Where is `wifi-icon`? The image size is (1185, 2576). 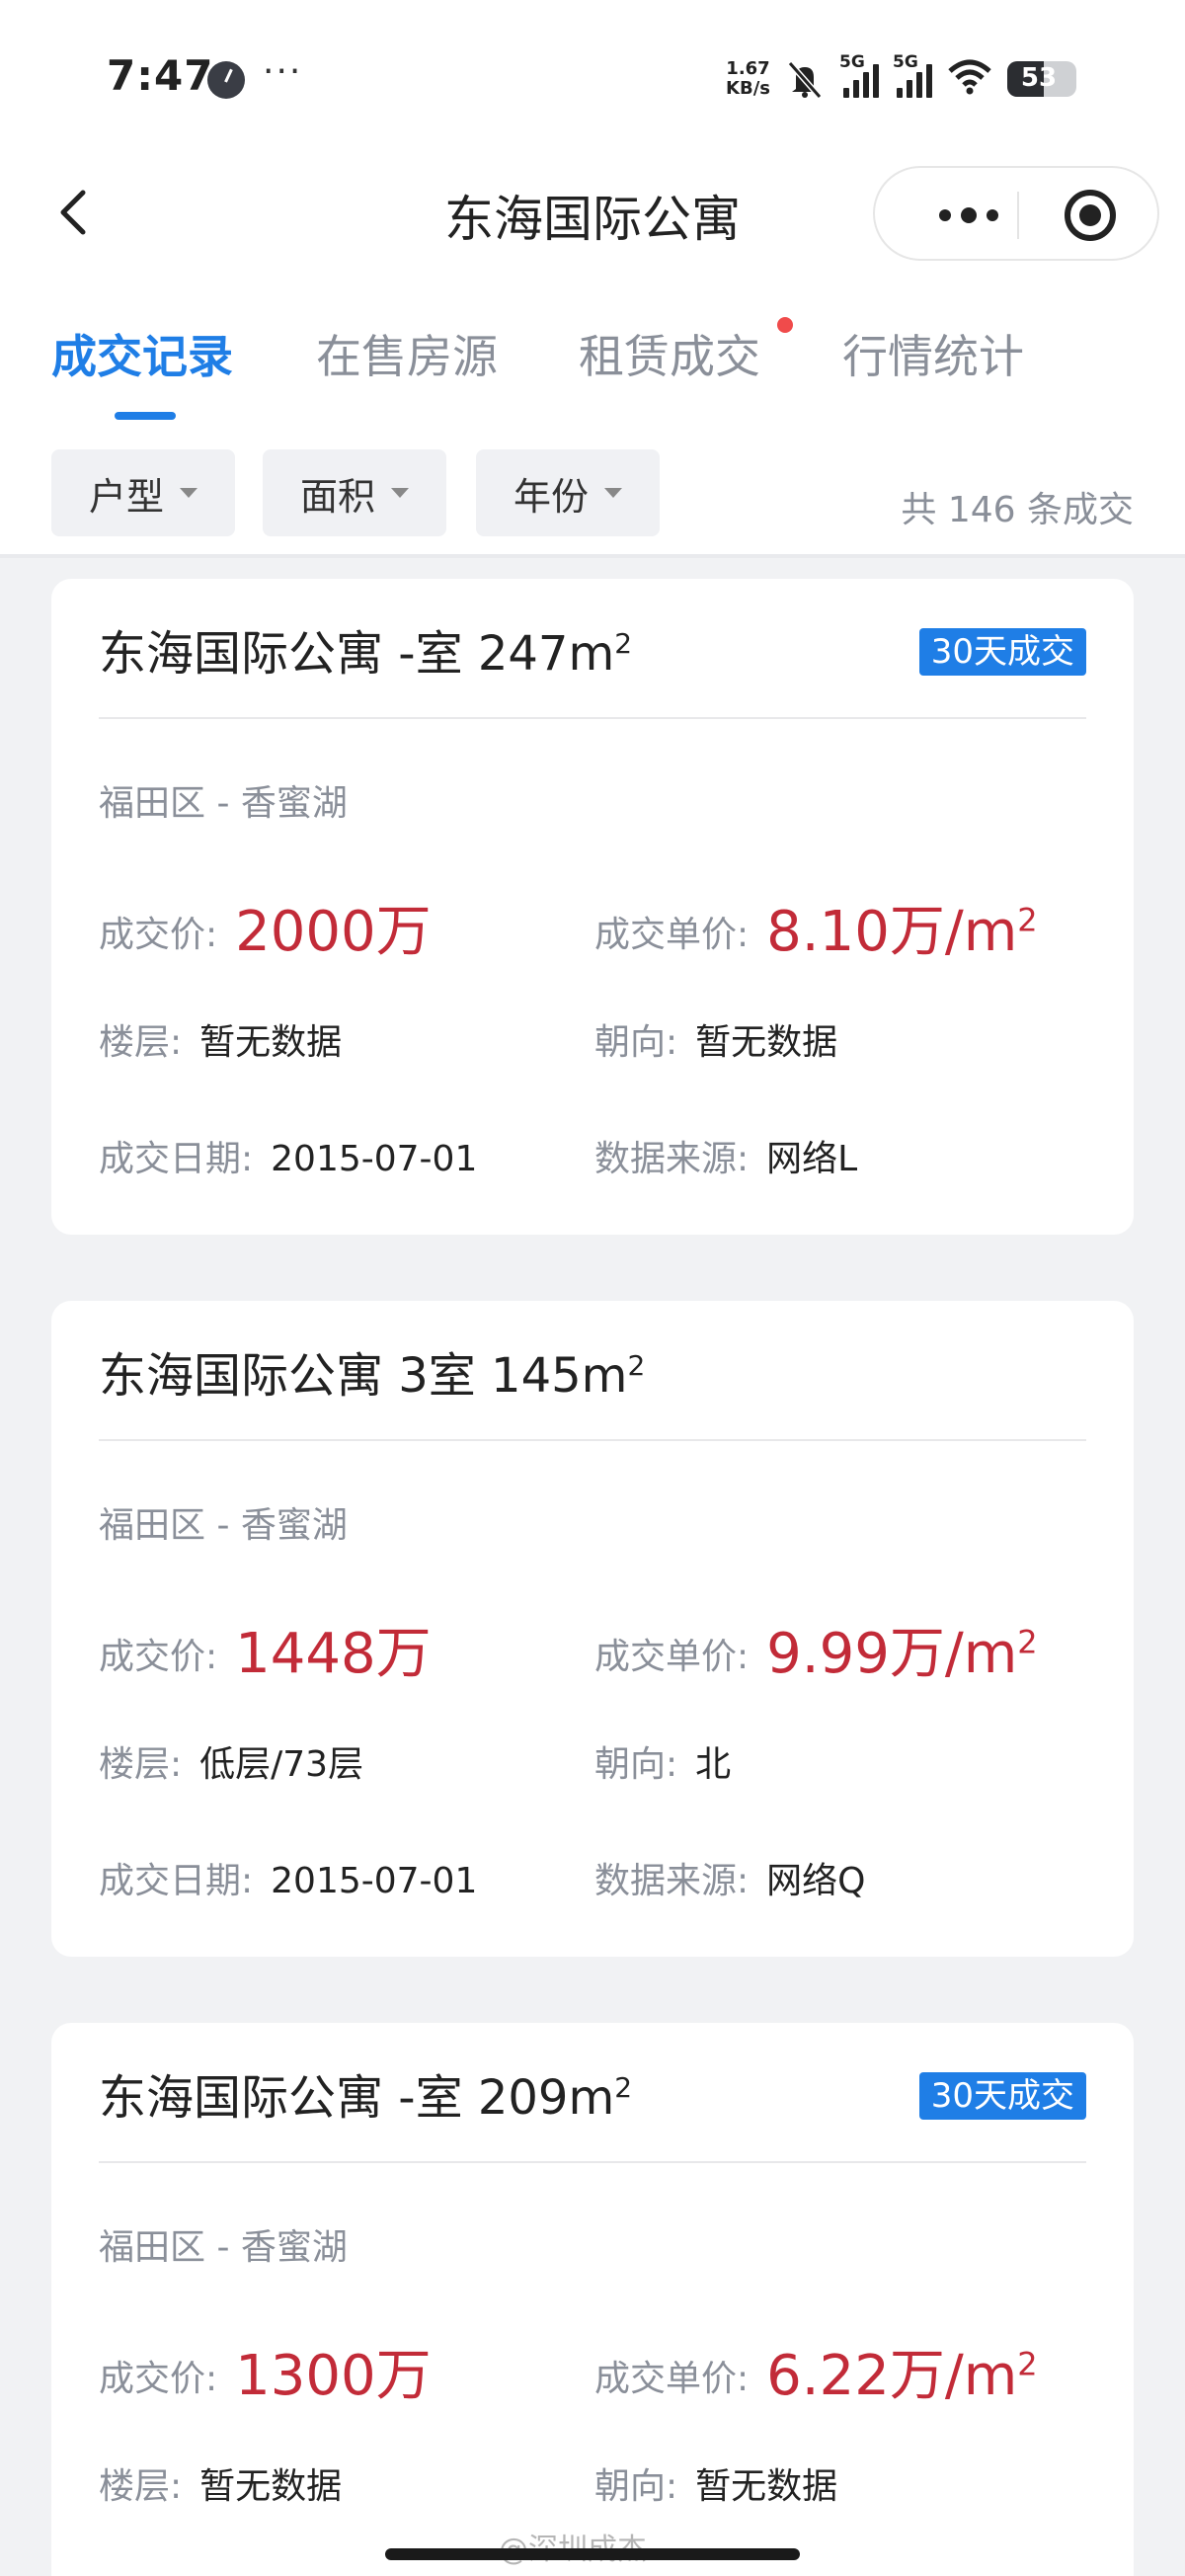 wifi-icon is located at coordinates (970, 79).